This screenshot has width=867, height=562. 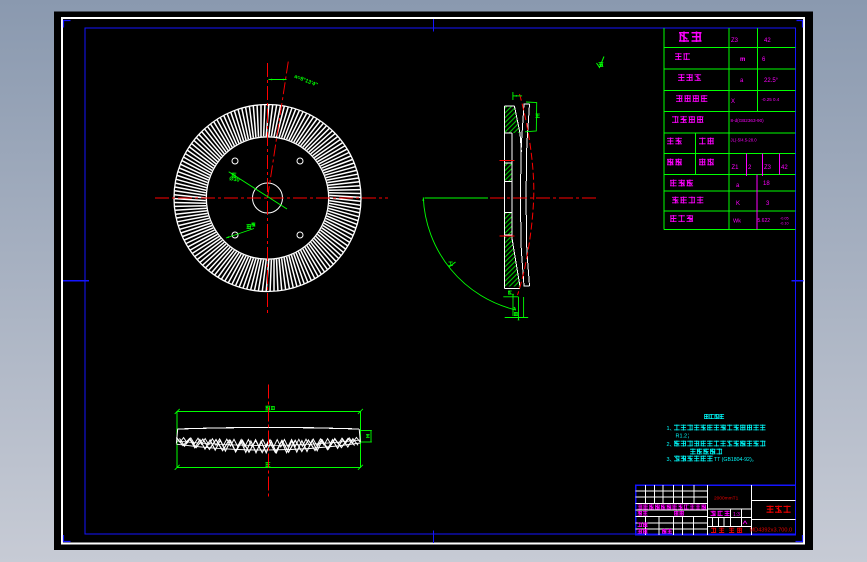 What do you see at coordinates (764, 221) in the screenshot?
I see `svg-text: 5.622` at bounding box center [764, 221].